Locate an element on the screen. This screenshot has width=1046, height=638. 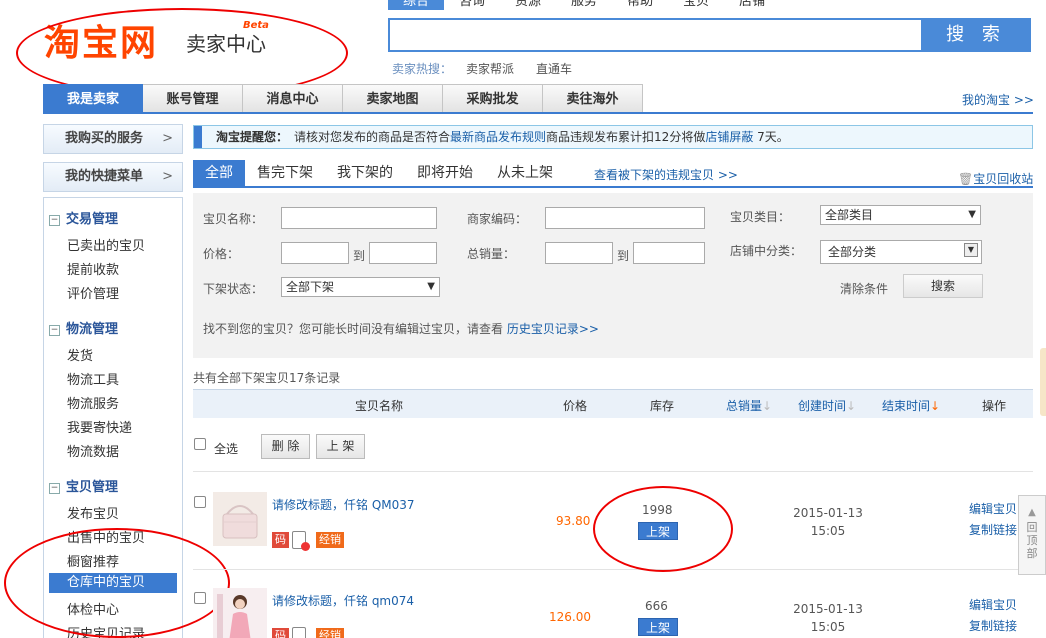
handbag-image is located at coordinates (240, 519).